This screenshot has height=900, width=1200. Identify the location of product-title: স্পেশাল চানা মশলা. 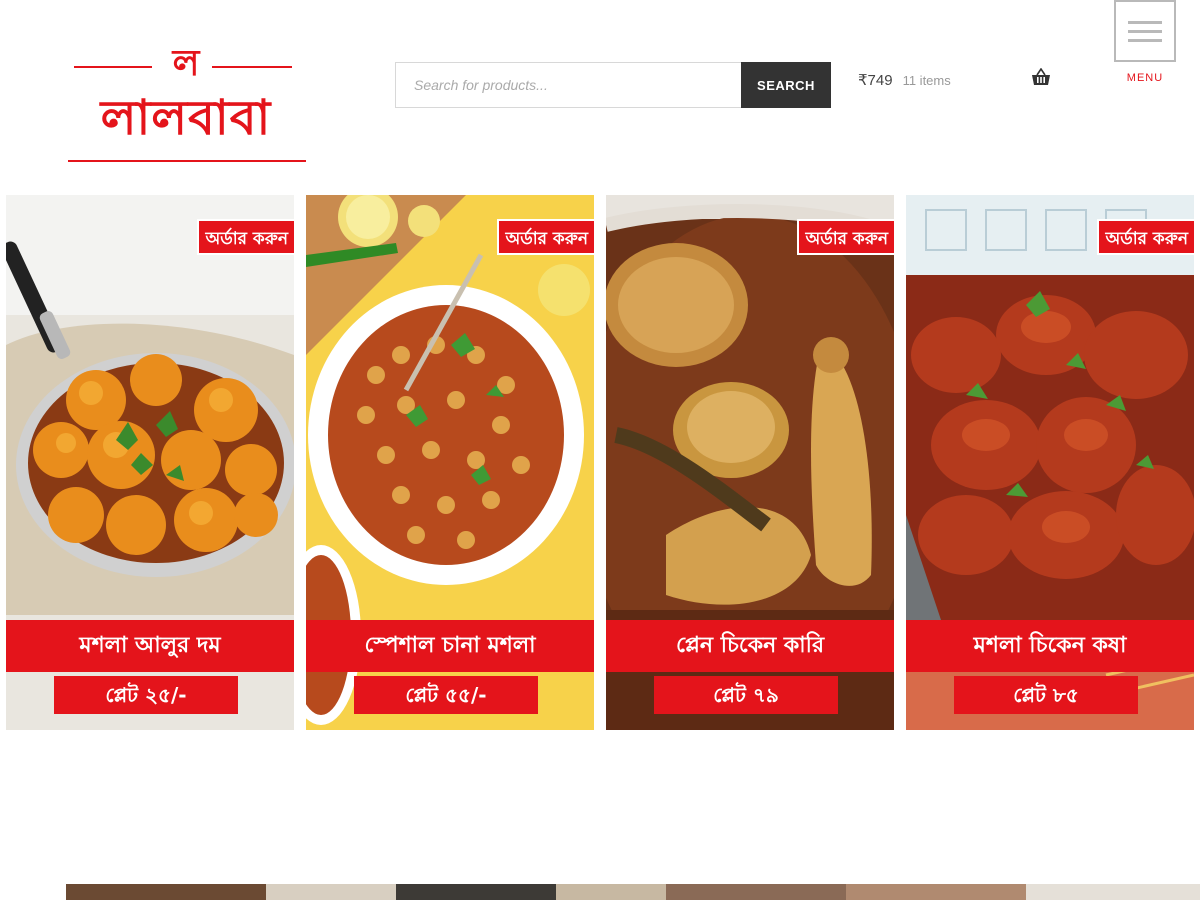
(450, 646).